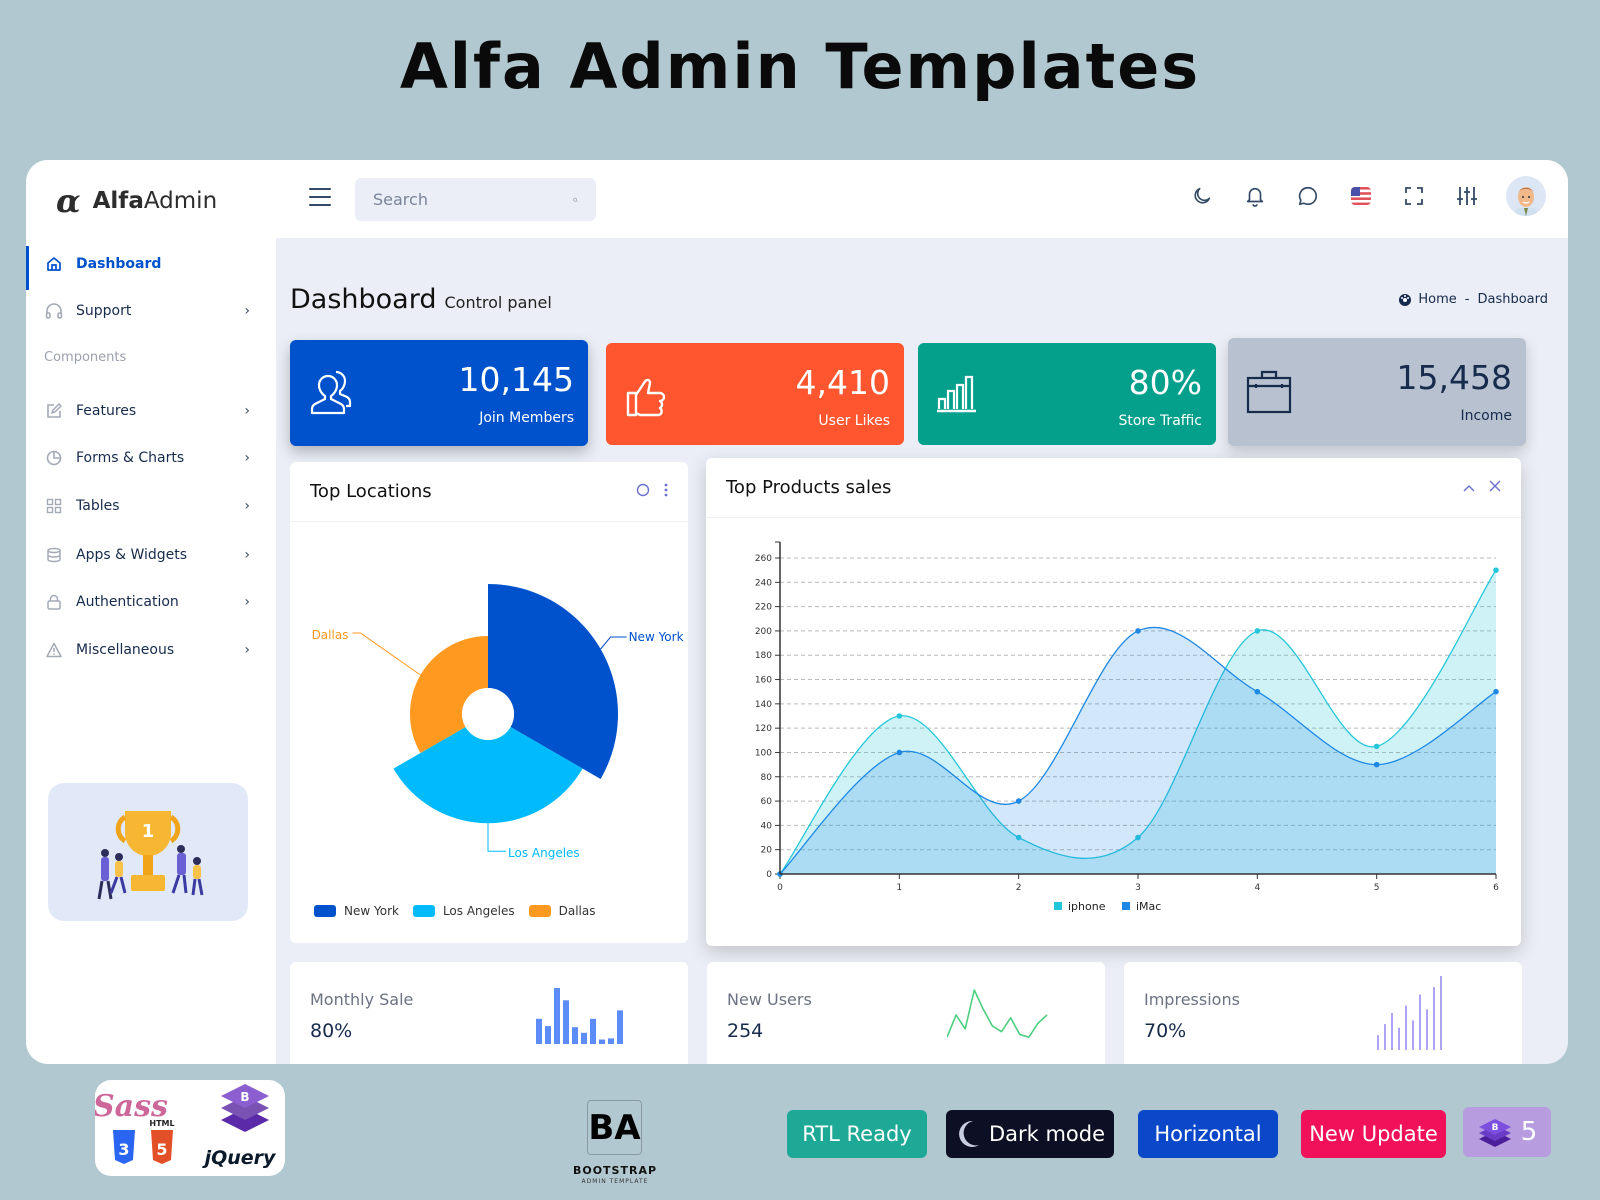  What do you see at coordinates (579, 1016) in the screenshot?
I see `monthly-sale-sparkline` at bounding box center [579, 1016].